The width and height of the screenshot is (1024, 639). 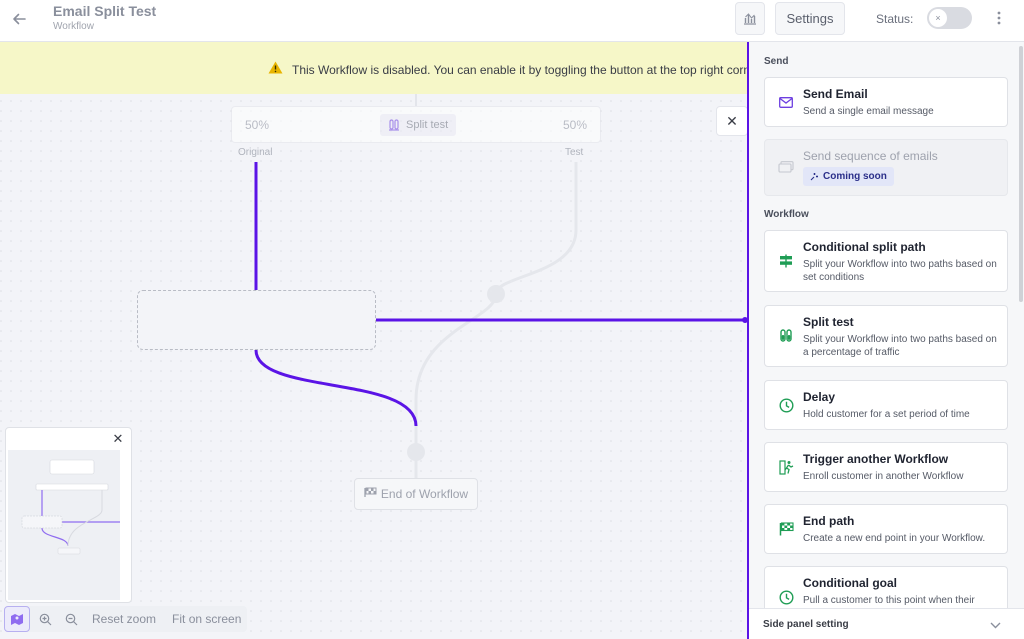 I want to click on card-description: Enroll customer in another Workflow, so click(x=883, y=476).